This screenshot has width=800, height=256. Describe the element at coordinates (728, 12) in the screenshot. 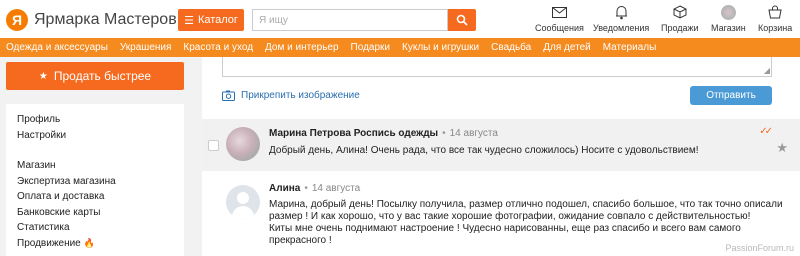

I see `shop-avatar-icon` at that location.